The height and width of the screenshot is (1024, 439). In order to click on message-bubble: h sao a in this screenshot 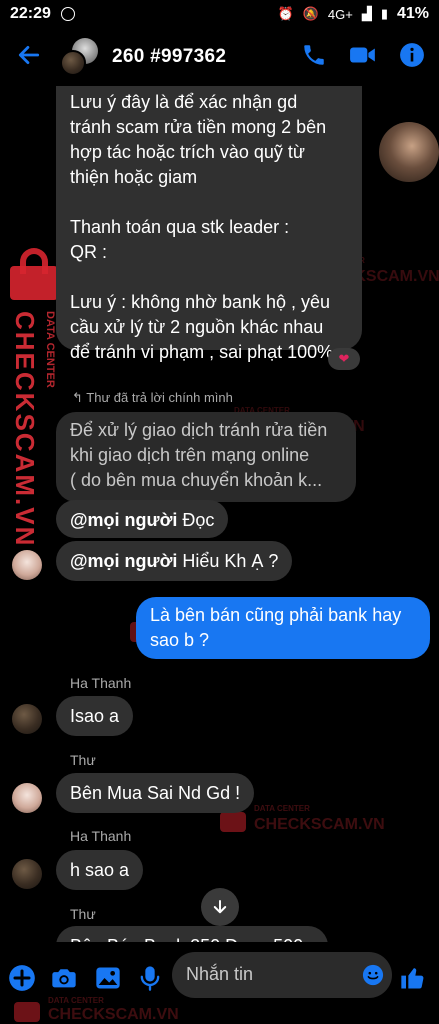, I will do `click(100, 870)`.